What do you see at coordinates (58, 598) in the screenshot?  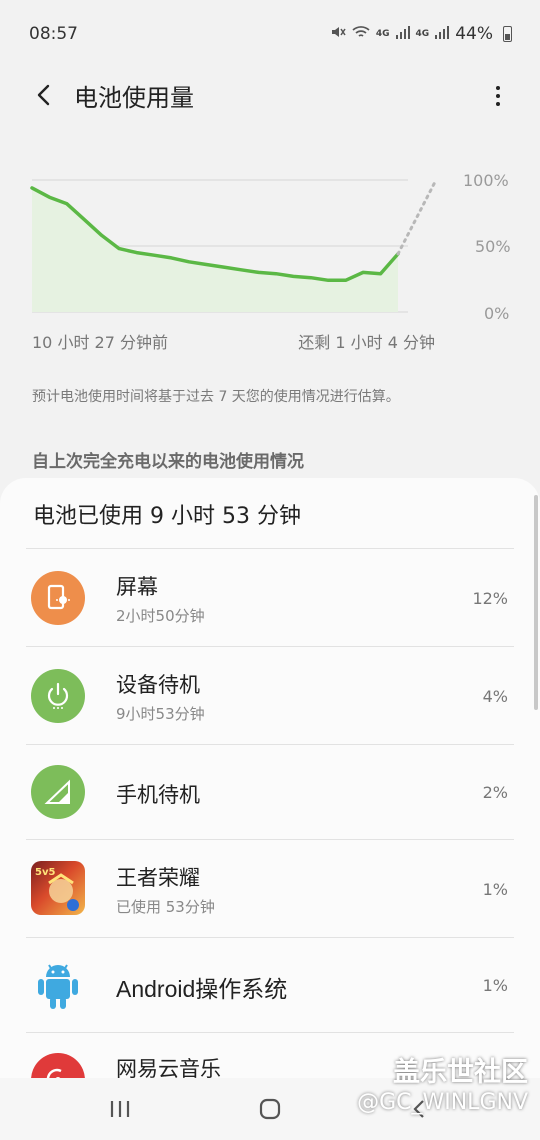 I see `screen-icon` at bounding box center [58, 598].